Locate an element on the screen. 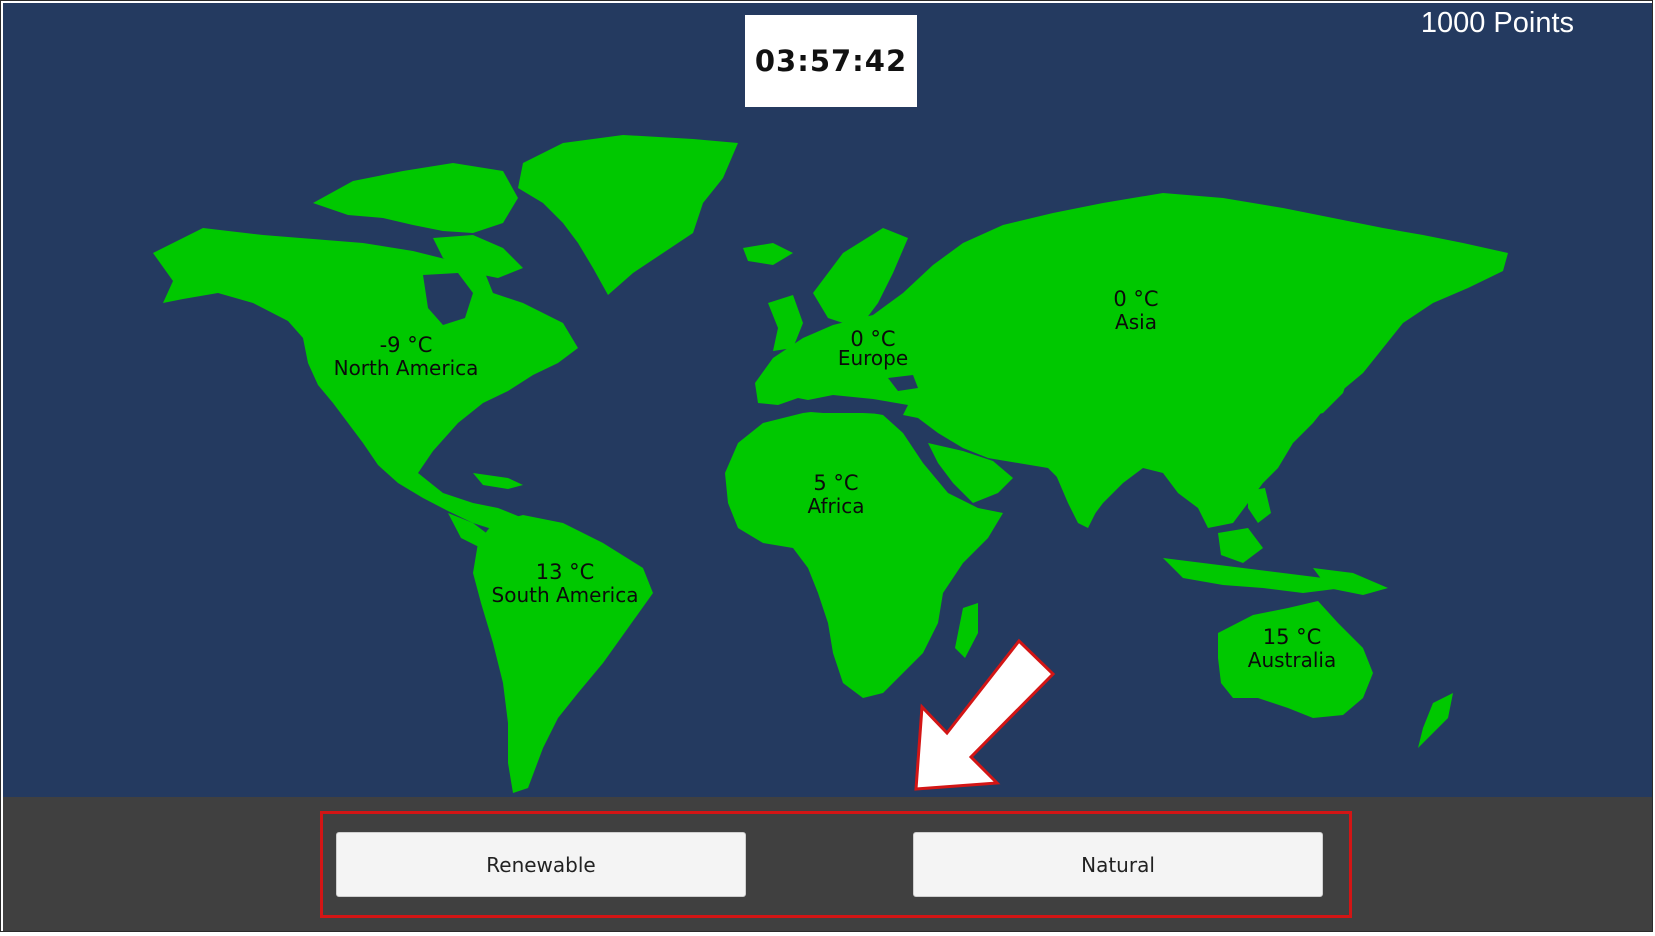 Image resolution: width=1655 pixels, height=936 pixels. region-north-america: -9 °C North America is located at coordinates (406, 356).